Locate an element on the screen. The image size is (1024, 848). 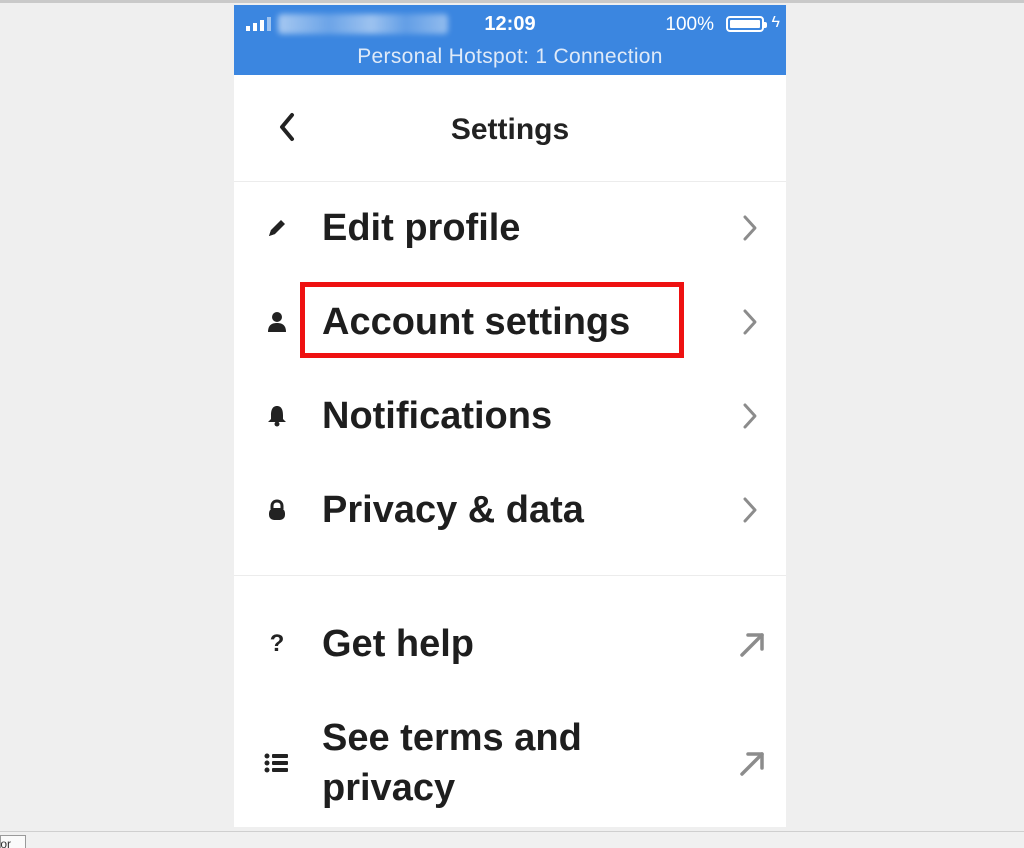
lock-icon is located at coordinates (277, 510).